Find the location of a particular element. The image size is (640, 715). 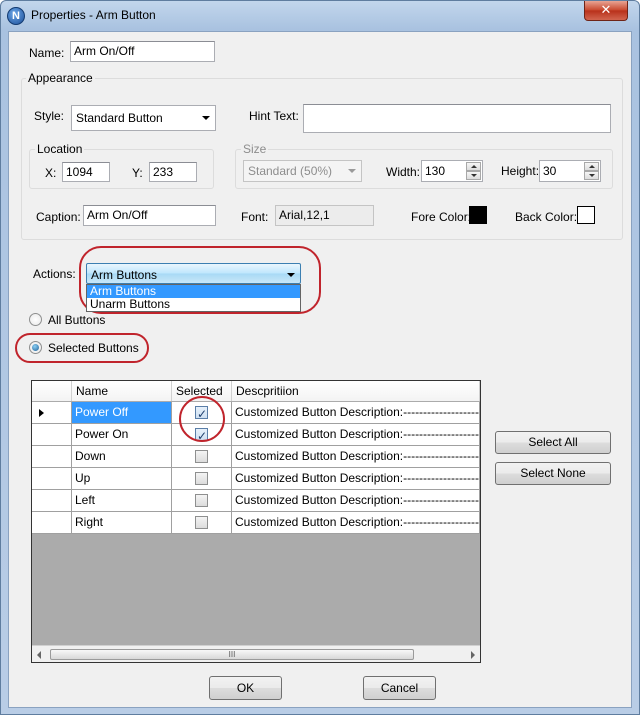

size-preset-select: Standard (50%) is located at coordinates (302, 171).